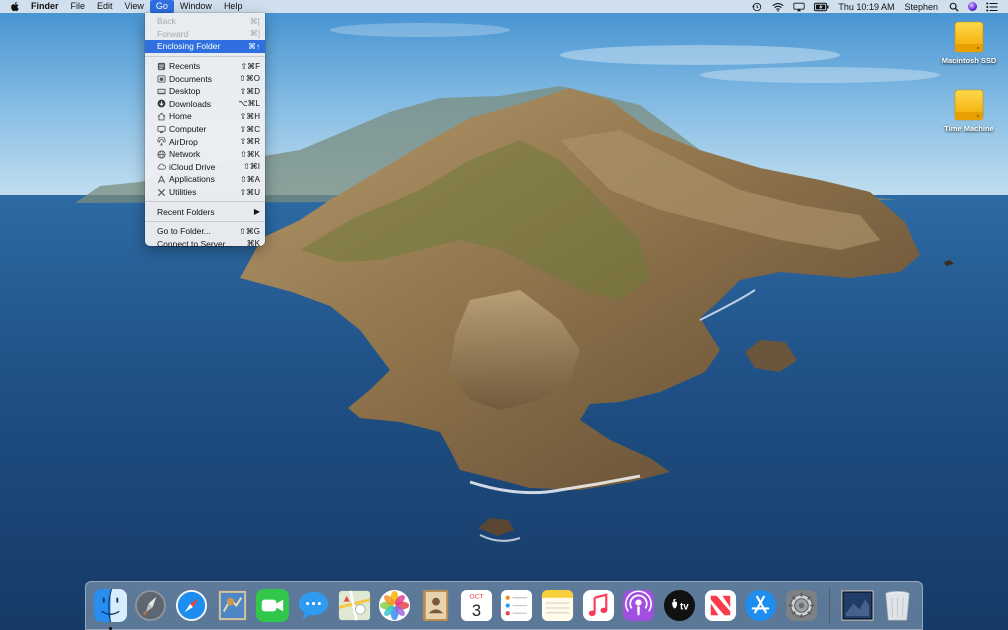 The image size is (1008, 630). I want to click on dock-app-podcasts, so click(639, 605).